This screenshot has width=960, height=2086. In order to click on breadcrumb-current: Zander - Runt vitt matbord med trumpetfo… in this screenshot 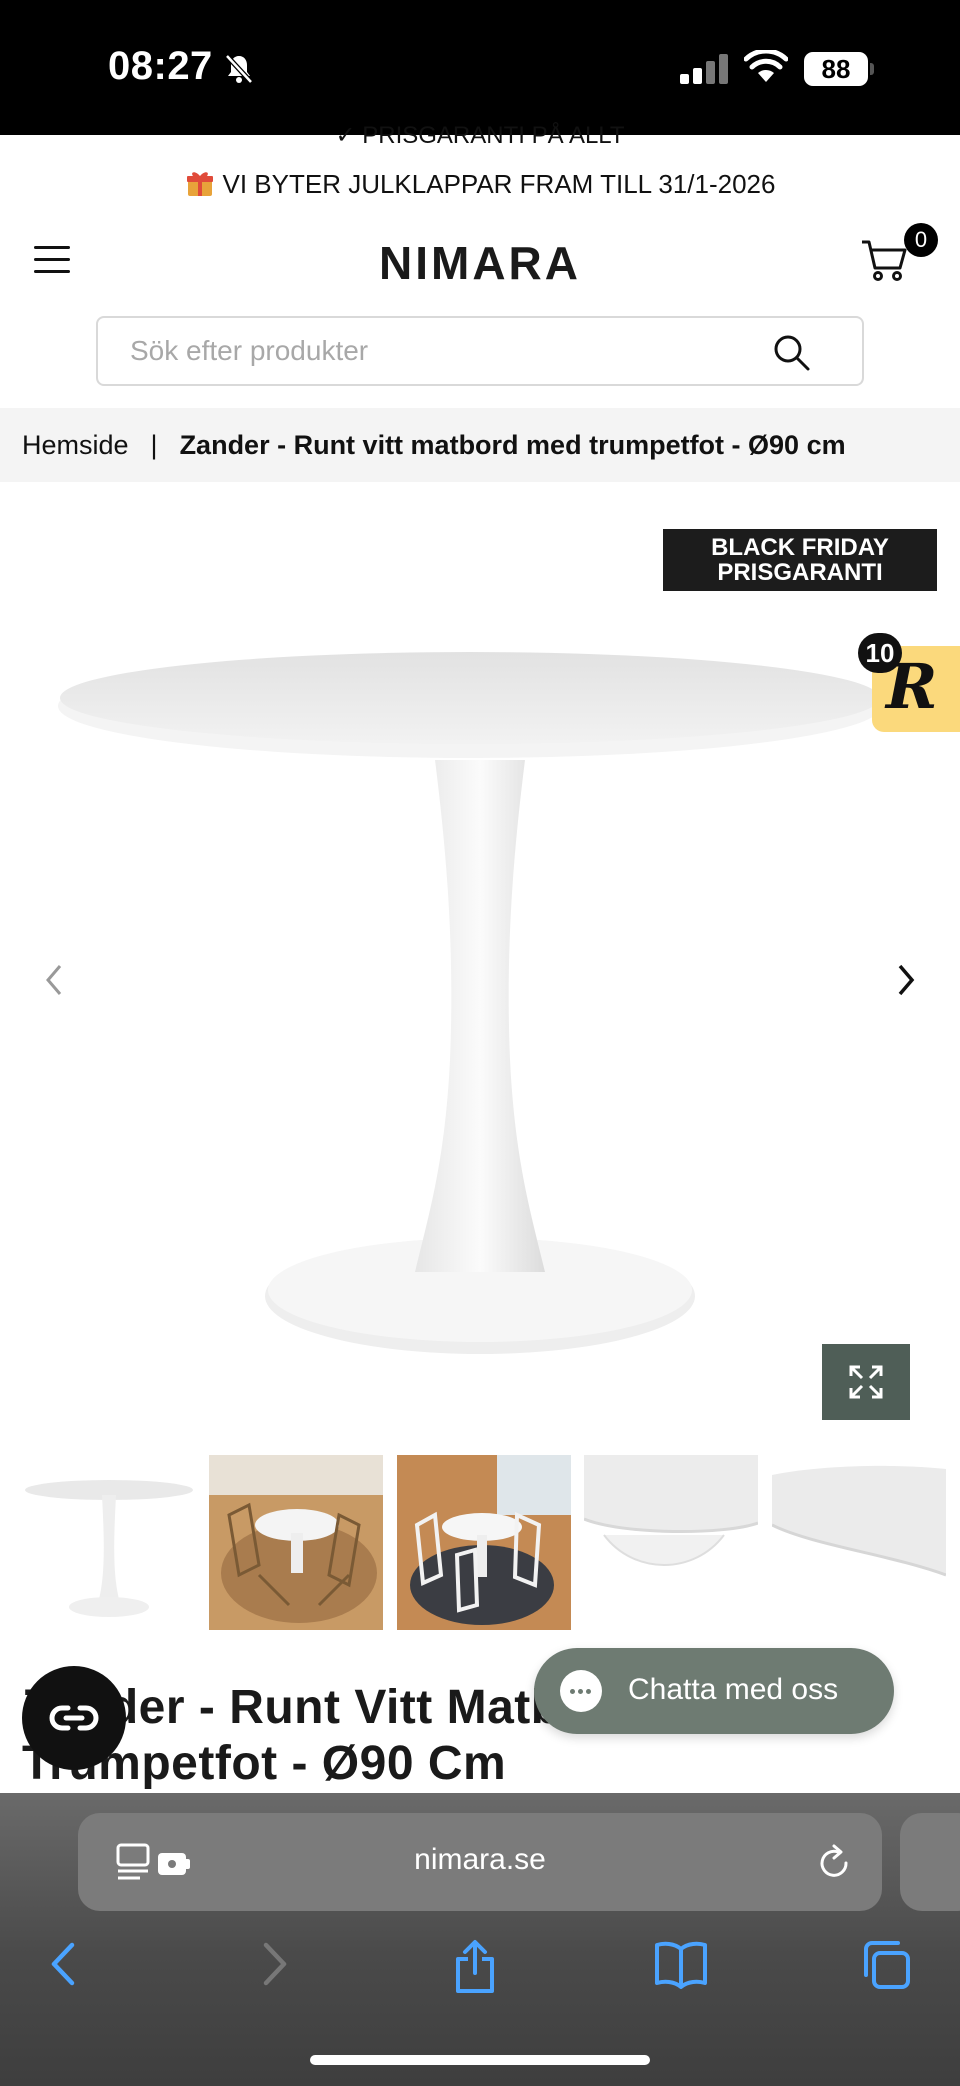, I will do `click(512, 445)`.